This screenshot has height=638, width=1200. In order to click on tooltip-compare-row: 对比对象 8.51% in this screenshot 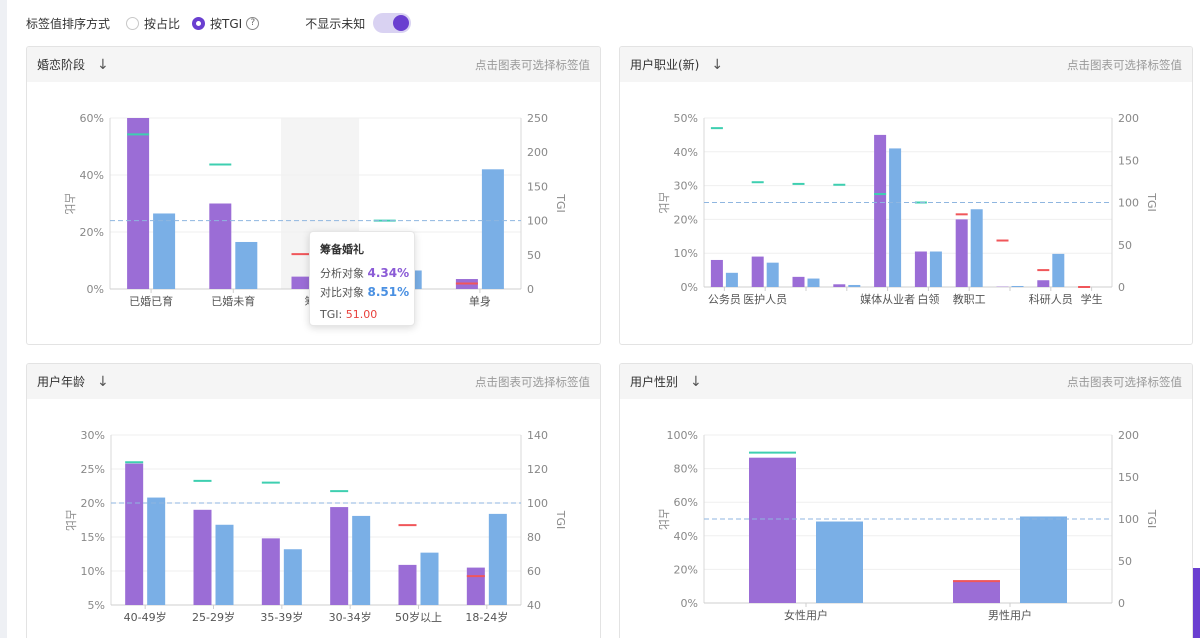, I will do `click(364, 292)`.